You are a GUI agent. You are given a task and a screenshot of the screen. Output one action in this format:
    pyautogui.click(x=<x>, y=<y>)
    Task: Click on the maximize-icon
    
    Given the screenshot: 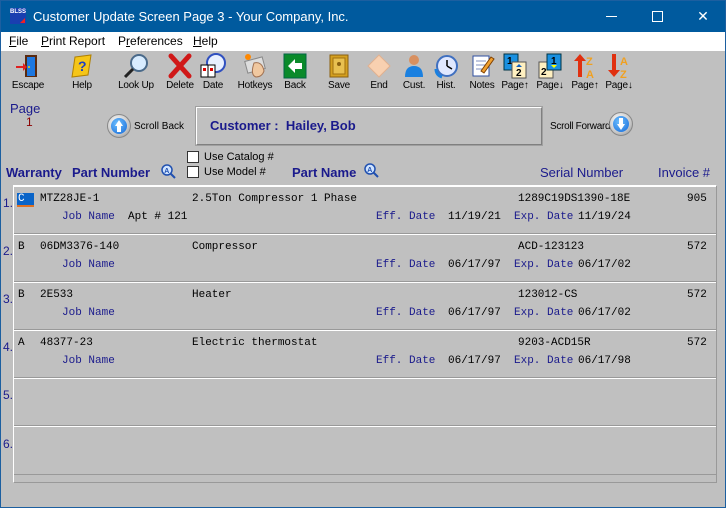 What is the action you would take?
    pyautogui.click(x=657, y=16)
    